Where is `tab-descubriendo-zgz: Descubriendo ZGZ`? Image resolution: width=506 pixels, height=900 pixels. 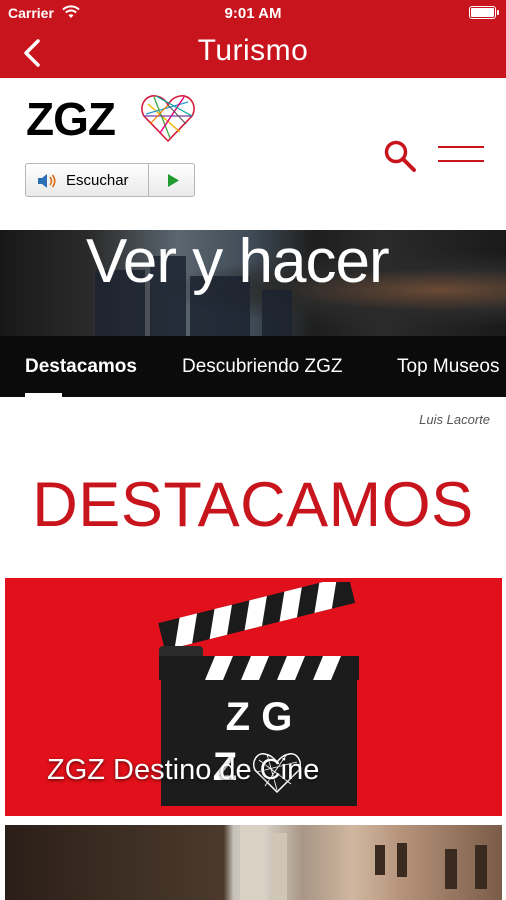 tab-descubriendo-zgz: Descubriendo ZGZ is located at coordinates (262, 367).